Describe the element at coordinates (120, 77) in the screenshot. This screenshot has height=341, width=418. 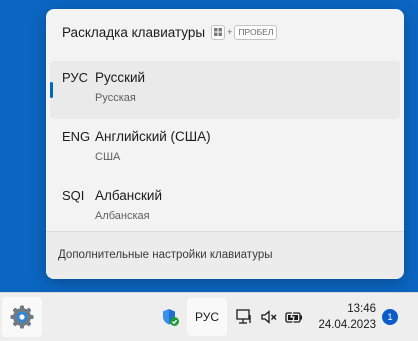
I see `language-name: Русский` at that location.